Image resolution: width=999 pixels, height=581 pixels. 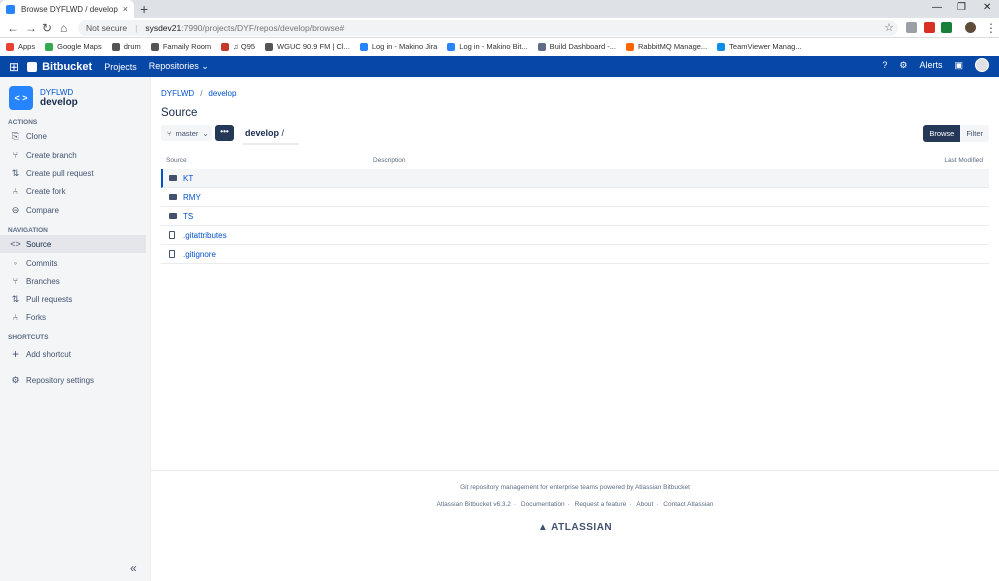 I want to click on browser-menu-icon: ⋮, so click(x=991, y=28).